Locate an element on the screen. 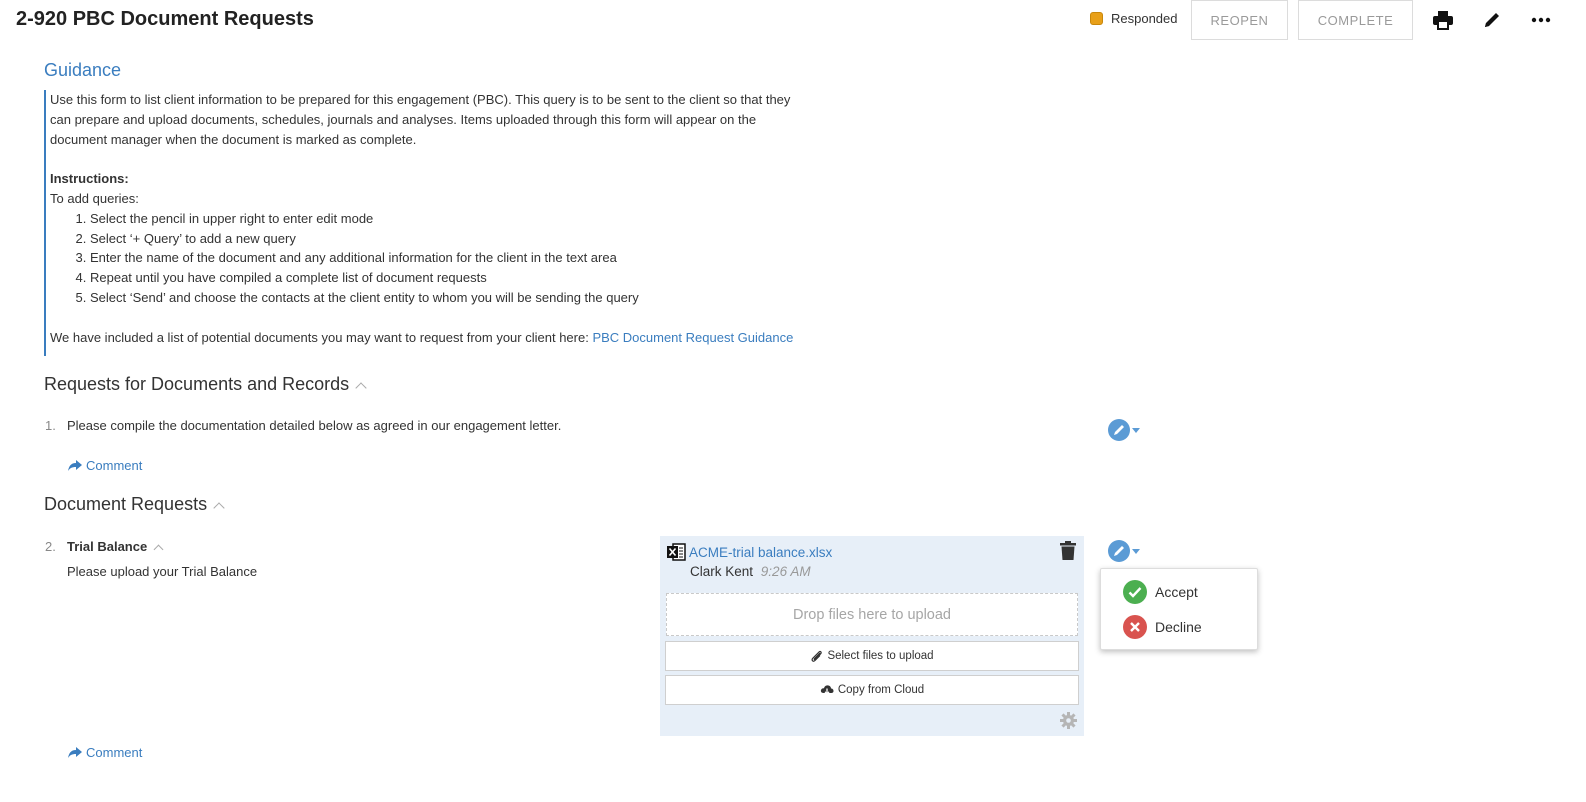 The height and width of the screenshot is (802, 1586). uploader-name: Clark Kent is located at coordinates (722, 571).